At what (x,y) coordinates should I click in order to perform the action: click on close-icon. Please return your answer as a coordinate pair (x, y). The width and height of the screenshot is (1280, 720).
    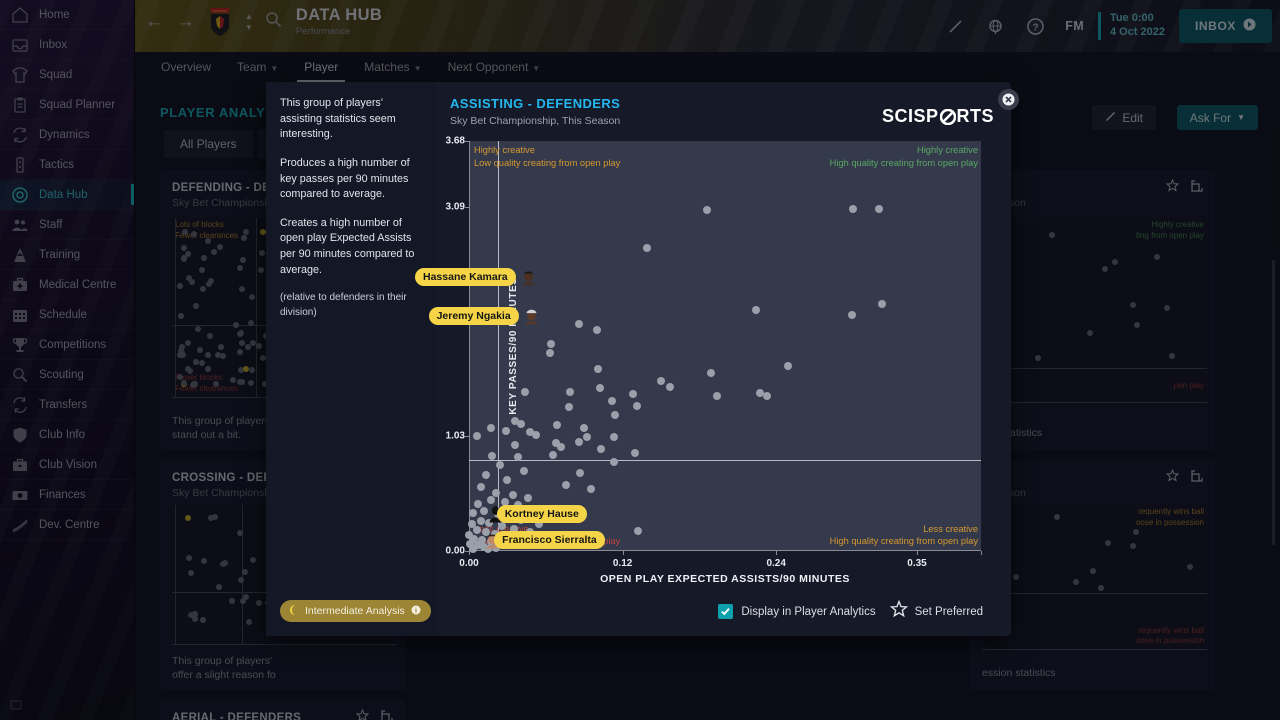
    Looking at the image, I should click on (1008, 99).